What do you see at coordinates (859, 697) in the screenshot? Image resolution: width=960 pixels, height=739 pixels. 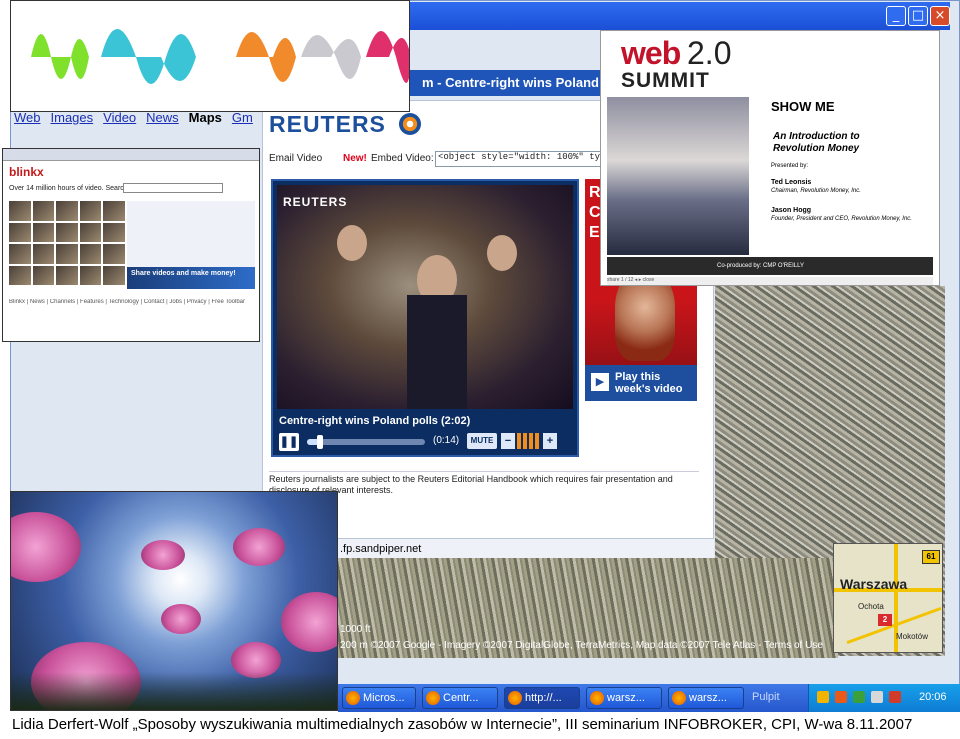 I see `tray-network-icon` at bounding box center [859, 697].